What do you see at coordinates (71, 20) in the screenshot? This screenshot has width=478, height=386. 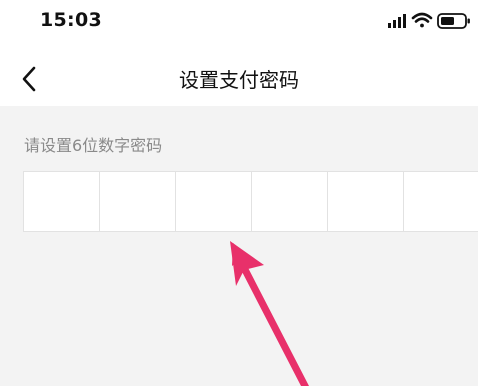 I see `status-time: 15:03` at bounding box center [71, 20].